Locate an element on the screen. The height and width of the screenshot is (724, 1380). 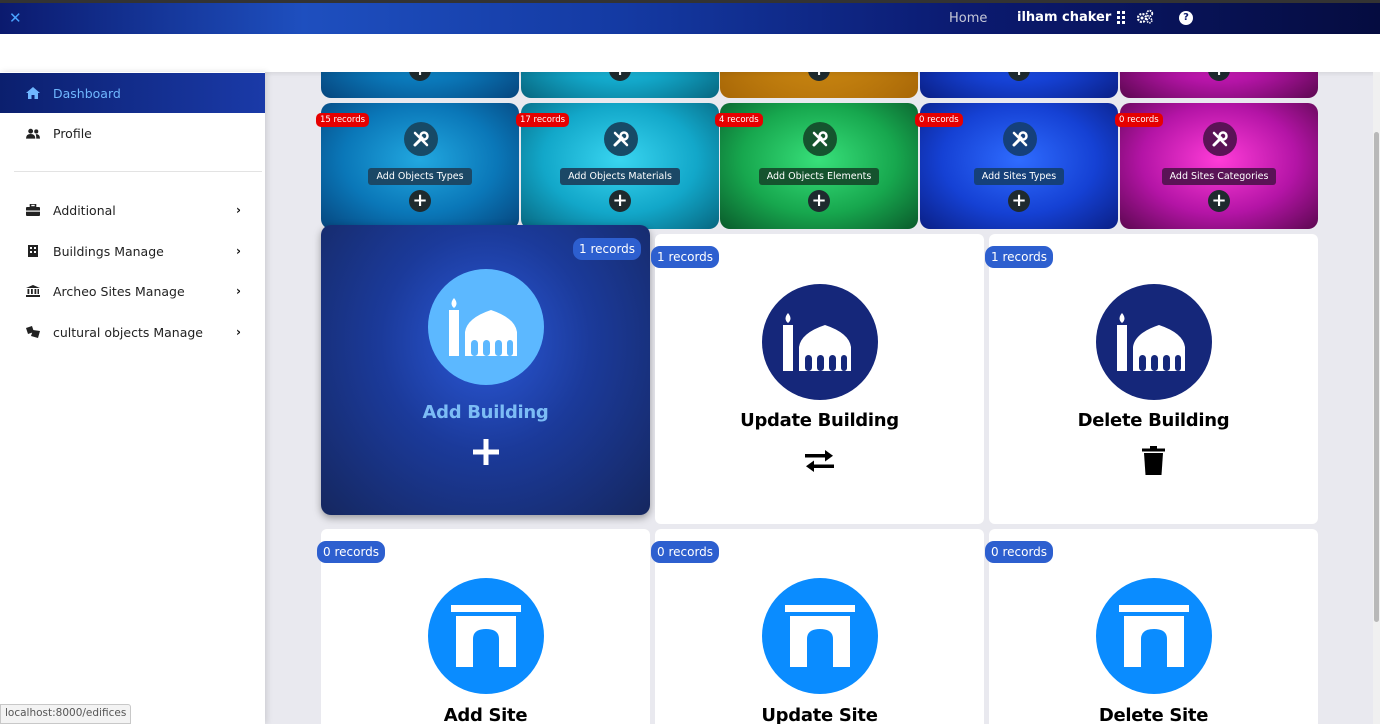
add-objects-materials-tile: 17 records Add Objects Materials + is located at coordinates (617, 166).